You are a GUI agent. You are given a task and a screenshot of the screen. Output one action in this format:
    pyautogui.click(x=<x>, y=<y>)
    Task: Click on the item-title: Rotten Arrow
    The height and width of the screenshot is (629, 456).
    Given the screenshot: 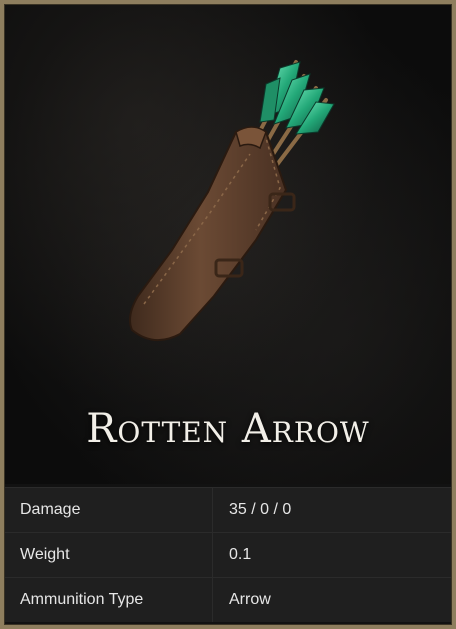 What is the action you would take?
    pyautogui.click(x=228, y=429)
    